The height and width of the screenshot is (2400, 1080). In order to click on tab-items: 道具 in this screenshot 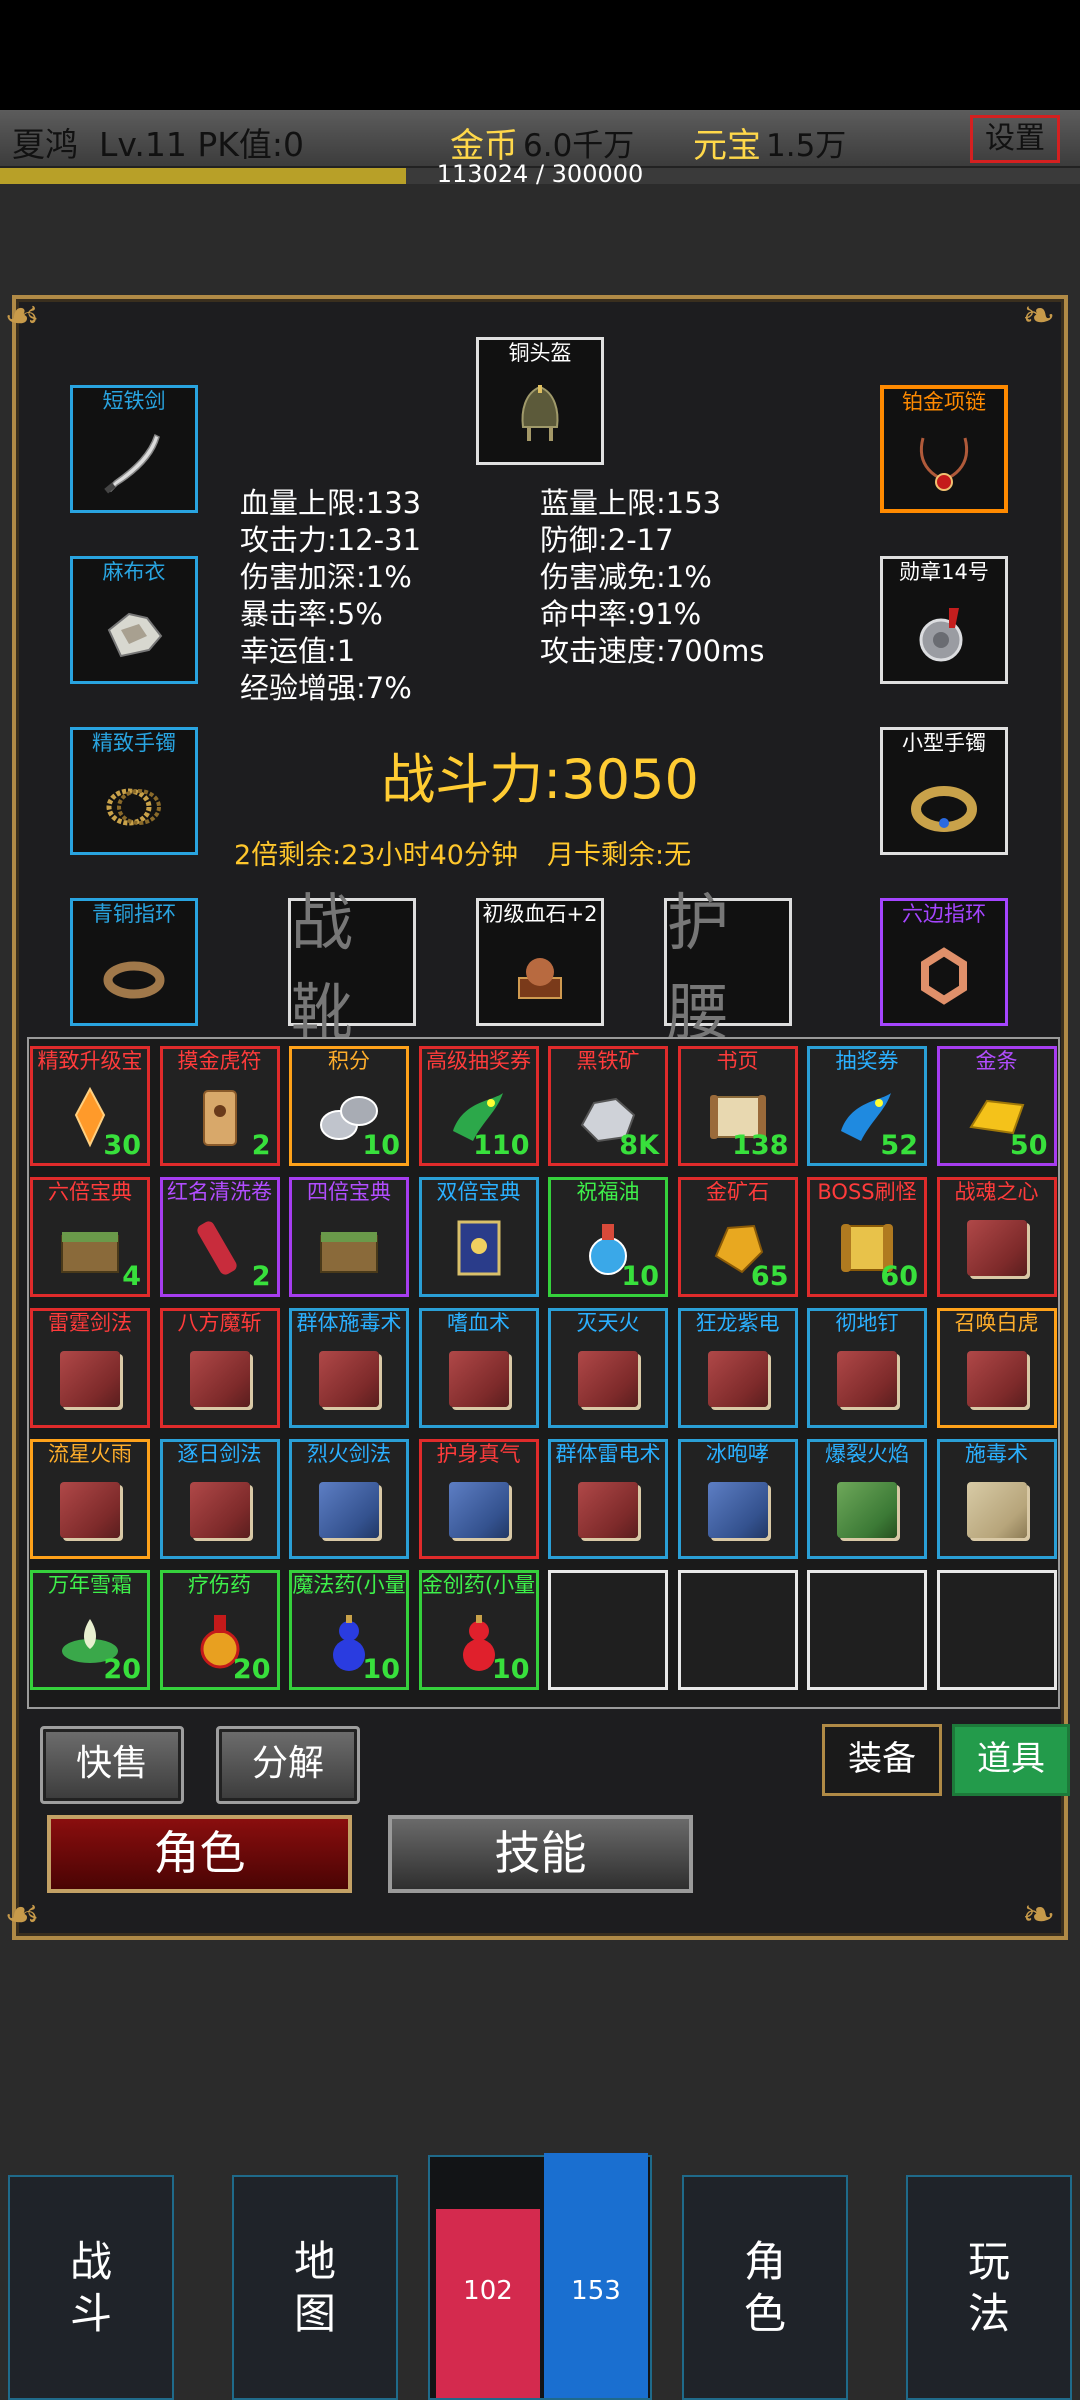, I will do `click(1011, 1760)`.